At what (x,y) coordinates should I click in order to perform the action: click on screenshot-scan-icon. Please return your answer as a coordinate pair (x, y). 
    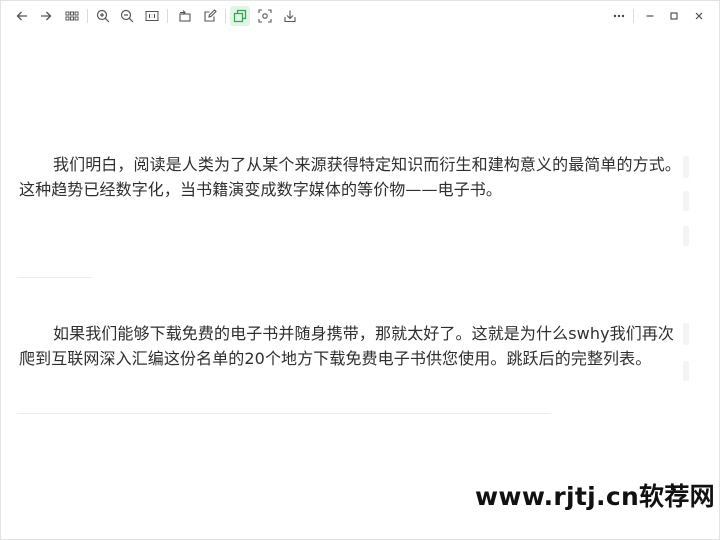
    Looking at the image, I should click on (265, 16).